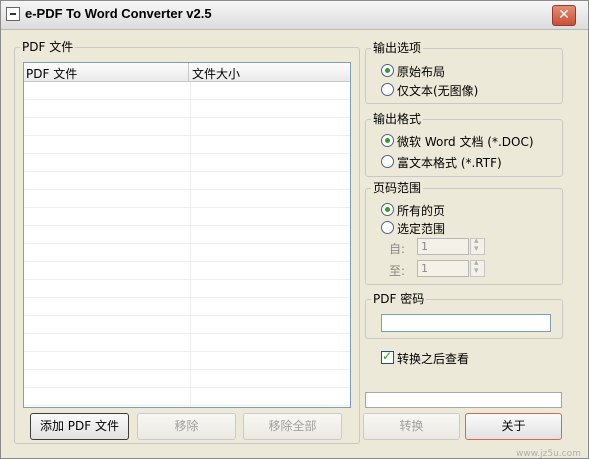 The width and height of the screenshot is (589, 459). What do you see at coordinates (443, 268) in the screenshot?
I see `to-page-input: 1` at bounding box center [443, 268].